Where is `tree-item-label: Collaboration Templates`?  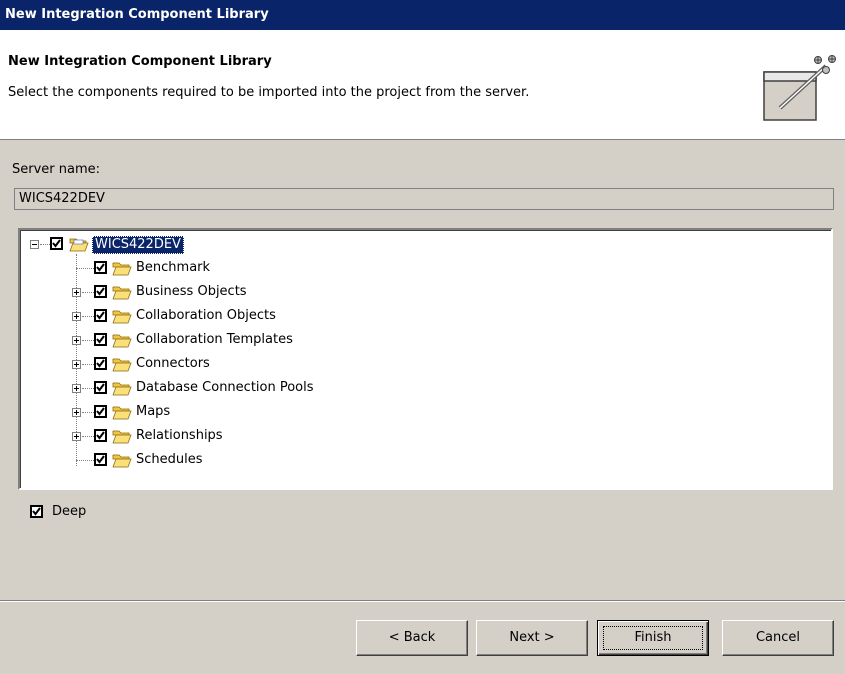
tree-item-label: Collaboration Templates is located at coordinates (214, 340).